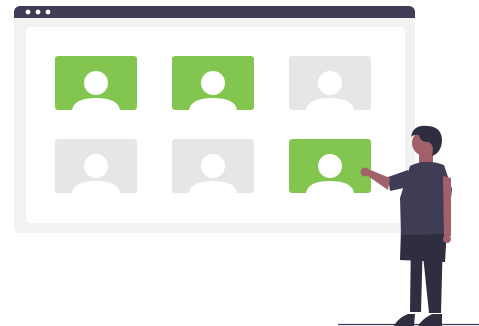  I want to click on person-hanging-hand, so click(447, 239).